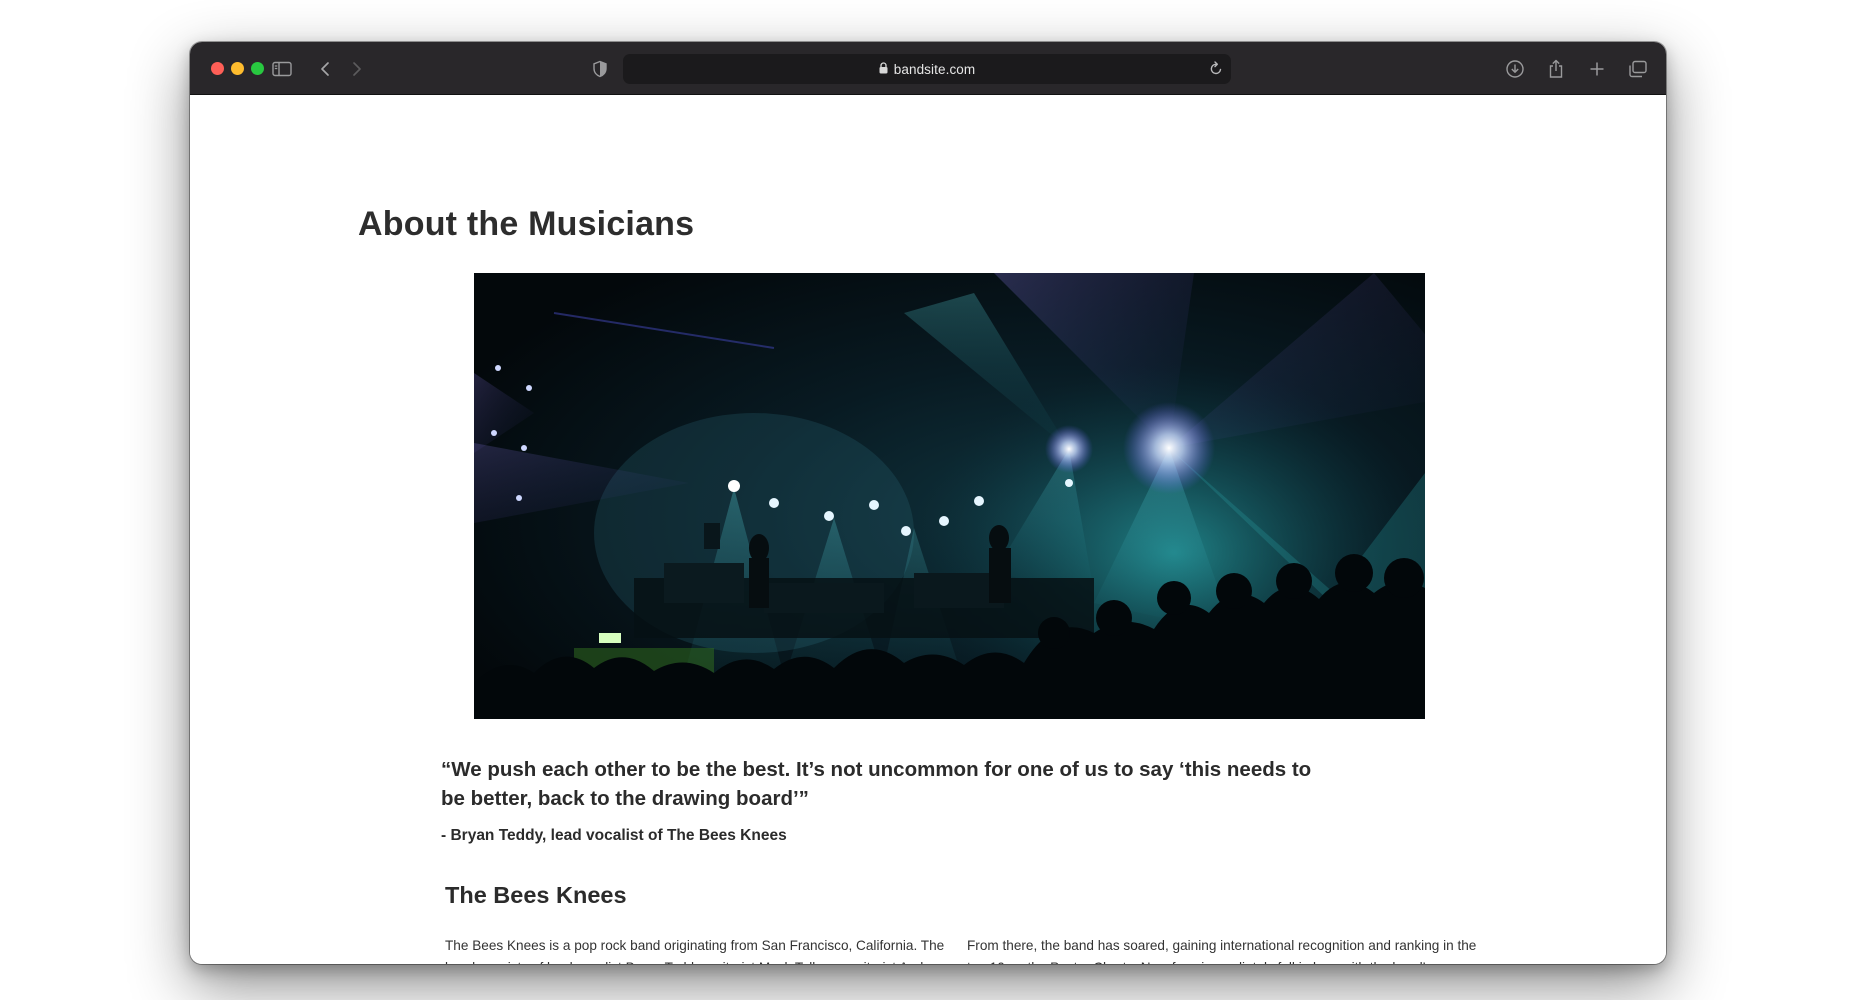 This screenshot has height=1000, width=1850. Describe the element at coordinates (1597, 69) in the screenshot. I see `new-tab-icon` at that location.